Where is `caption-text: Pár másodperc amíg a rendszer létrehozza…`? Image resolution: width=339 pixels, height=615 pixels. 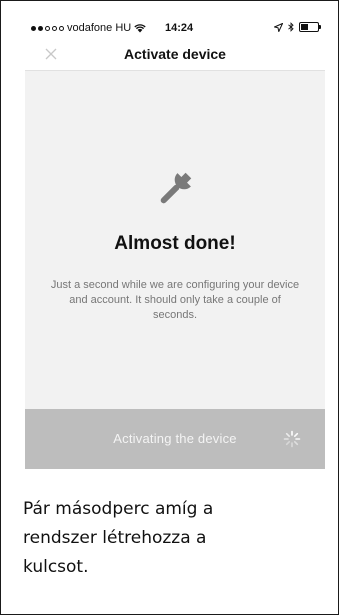
caption-text: Pár másodperc amíg a rendszer létrehozza… is located at coordinates (168, 538).